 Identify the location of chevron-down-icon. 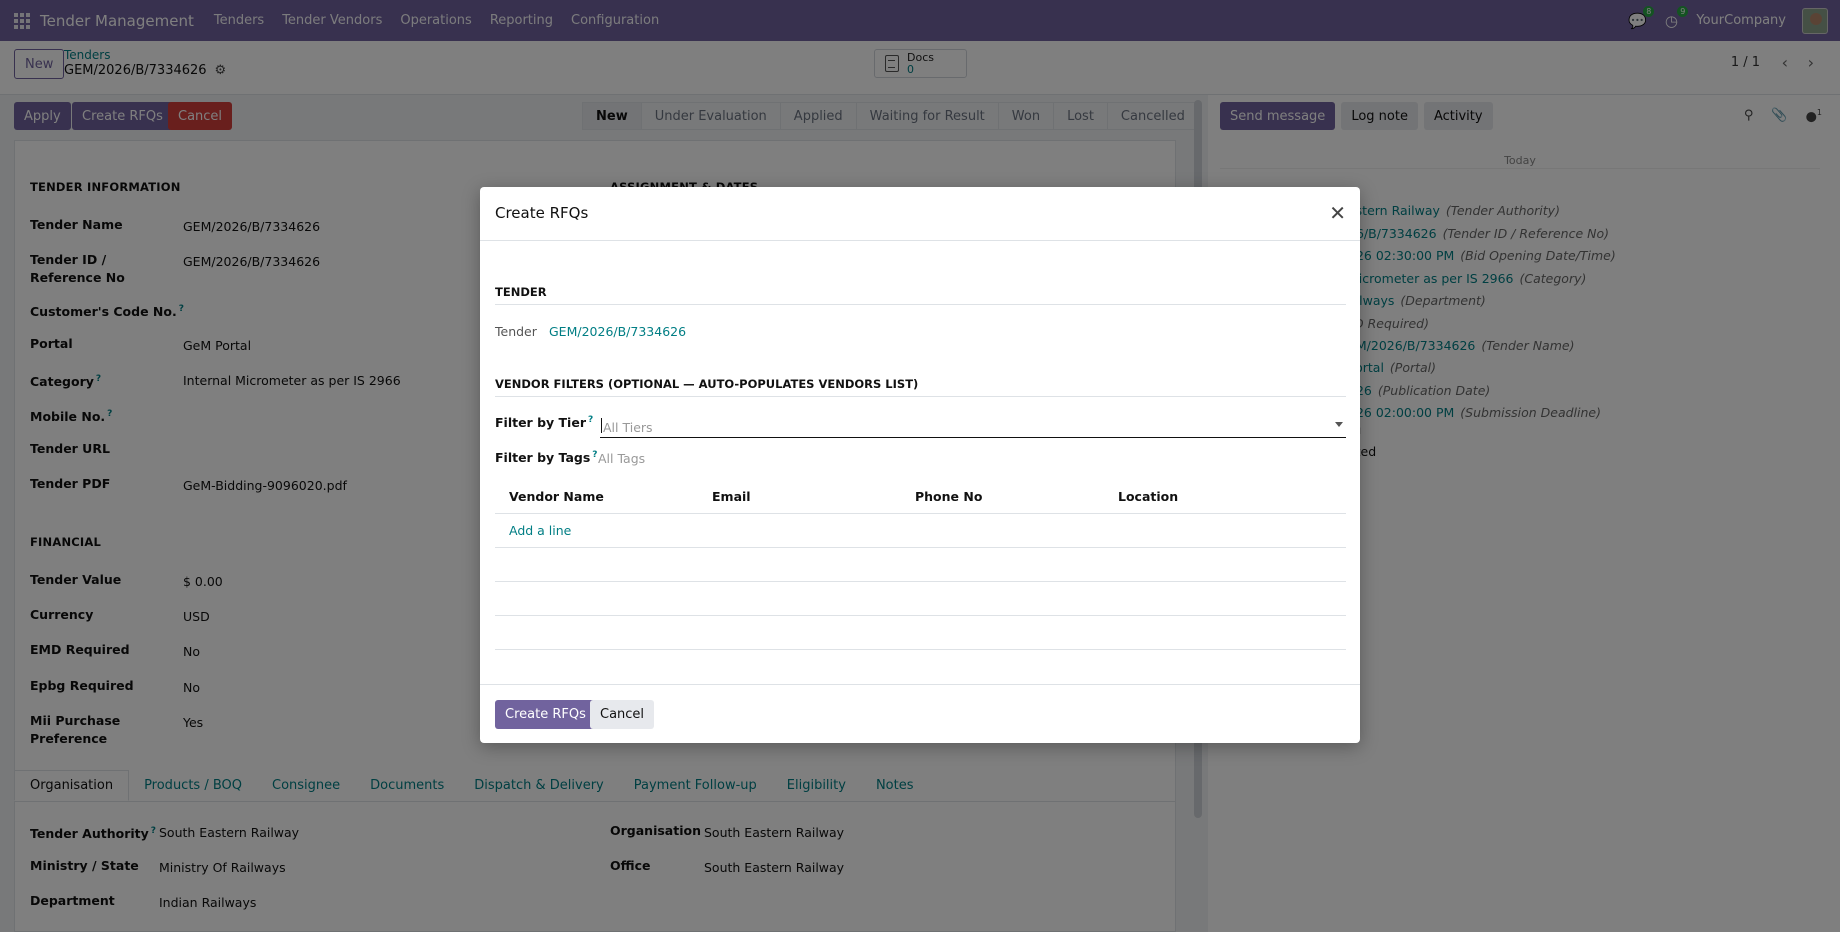
(1339, 424).